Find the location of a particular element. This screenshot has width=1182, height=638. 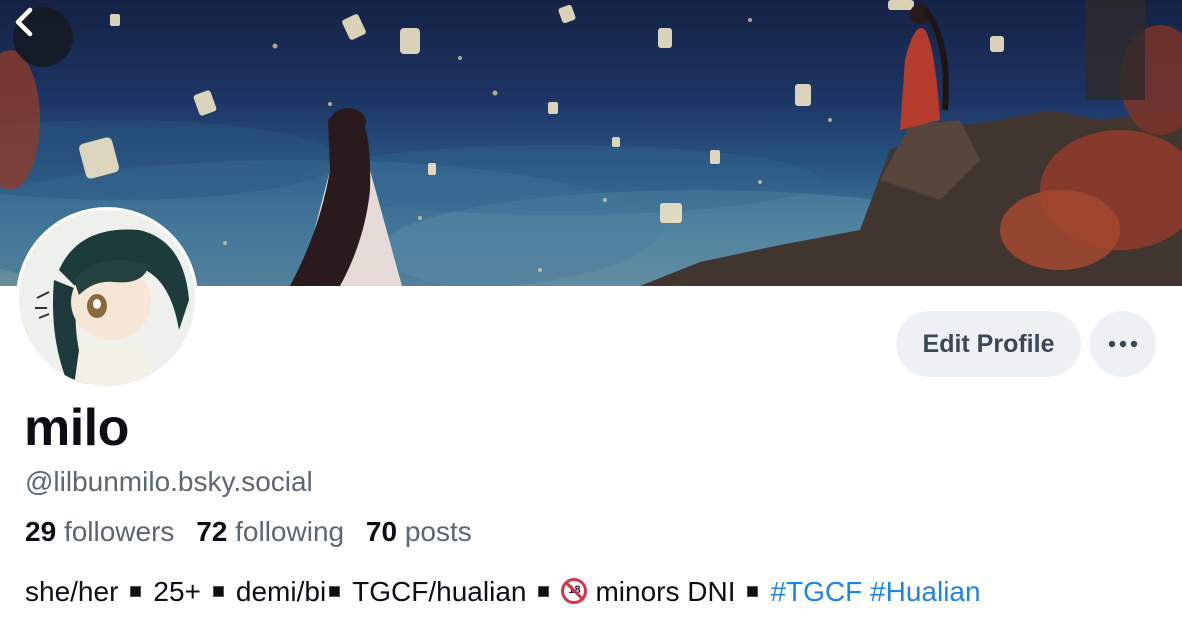

no-under-18-icon: 18 is located at coordinates (574, 591).